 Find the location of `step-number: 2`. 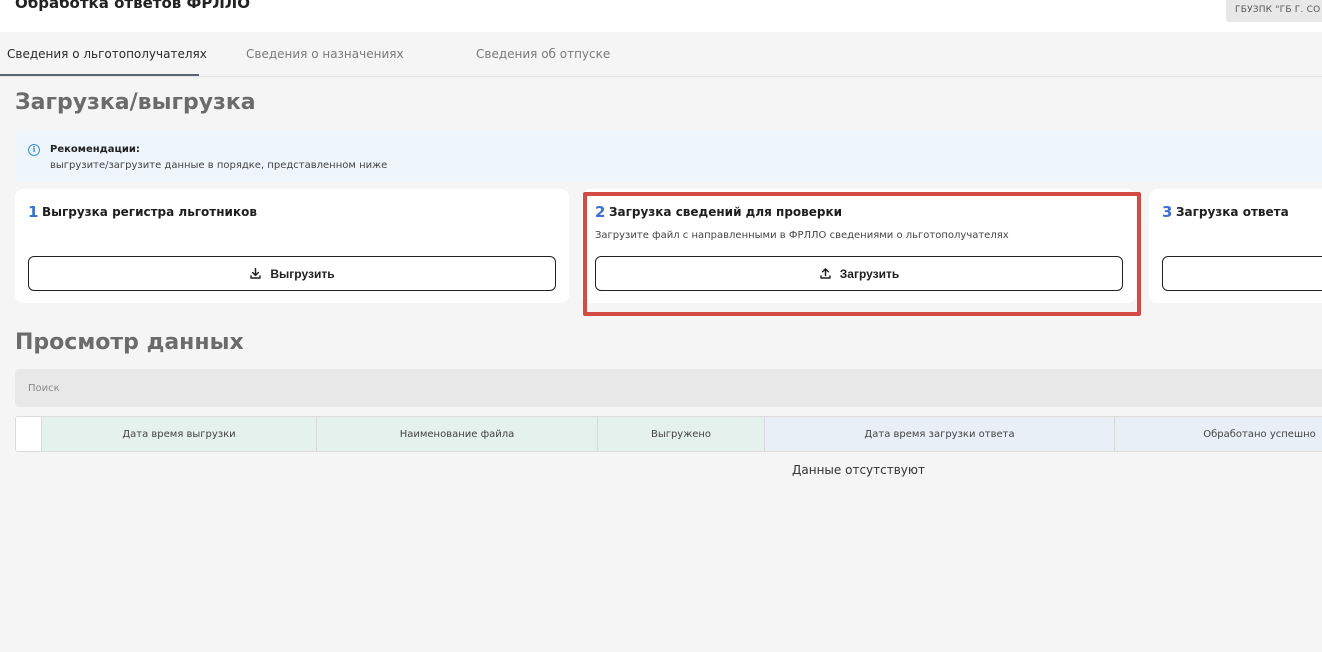

step-number: 2 is located at coordinates (600, 212).